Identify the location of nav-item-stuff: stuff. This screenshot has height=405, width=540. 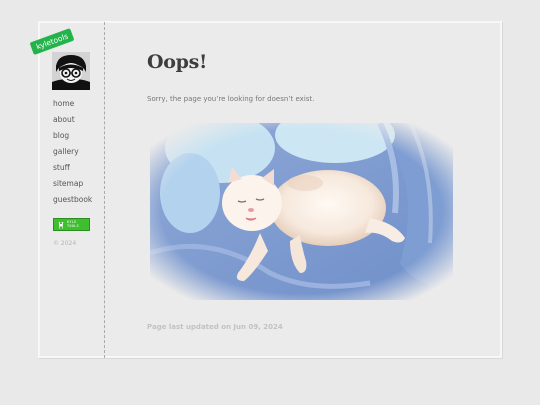
(72, 170).